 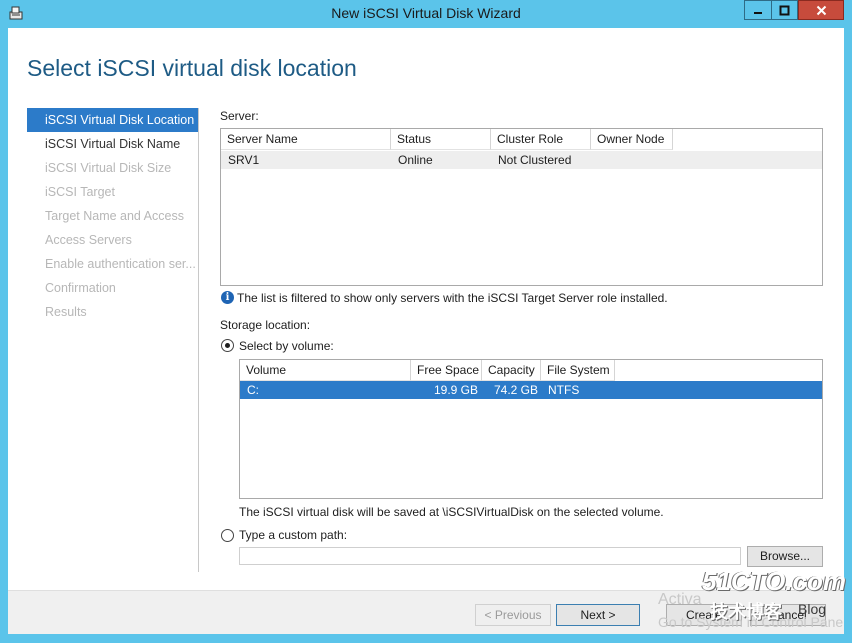 What do you see at coordinates (757, 10) in the screenshot?
I see `minimize-button` at bounding box center [757, 10].